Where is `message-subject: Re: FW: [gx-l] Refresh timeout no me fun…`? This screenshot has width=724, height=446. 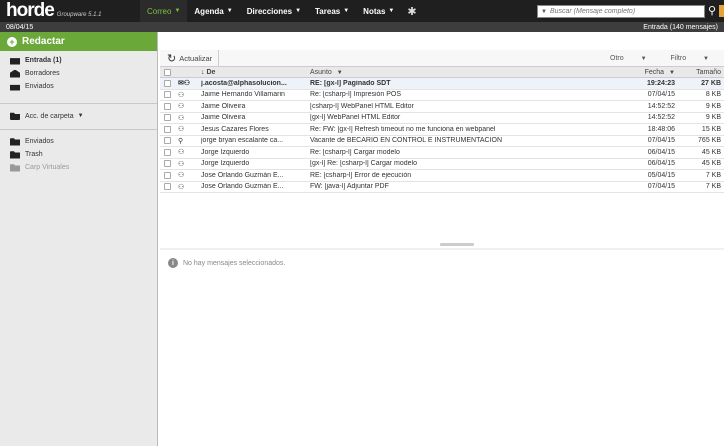
message-subject: Re: FW: [gx-l] Refresh timeout no me fun… is located at coordinates (403, 129).